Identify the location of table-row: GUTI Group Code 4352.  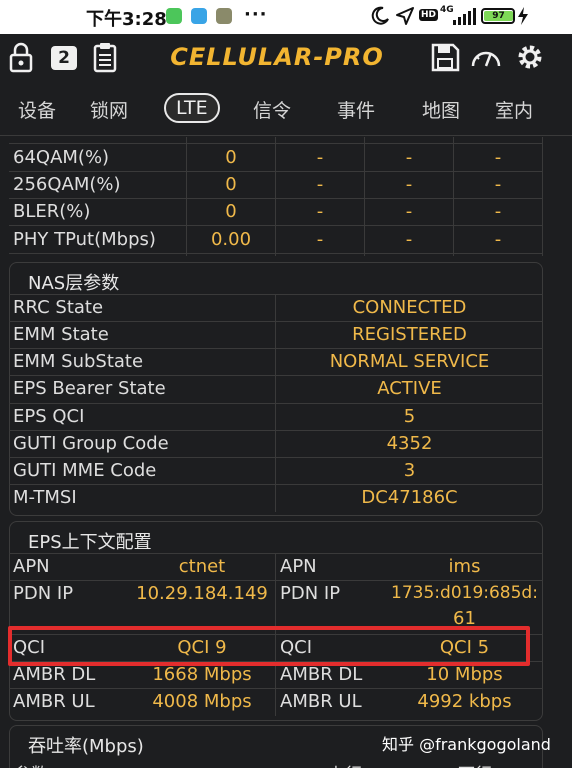
(276, 443).